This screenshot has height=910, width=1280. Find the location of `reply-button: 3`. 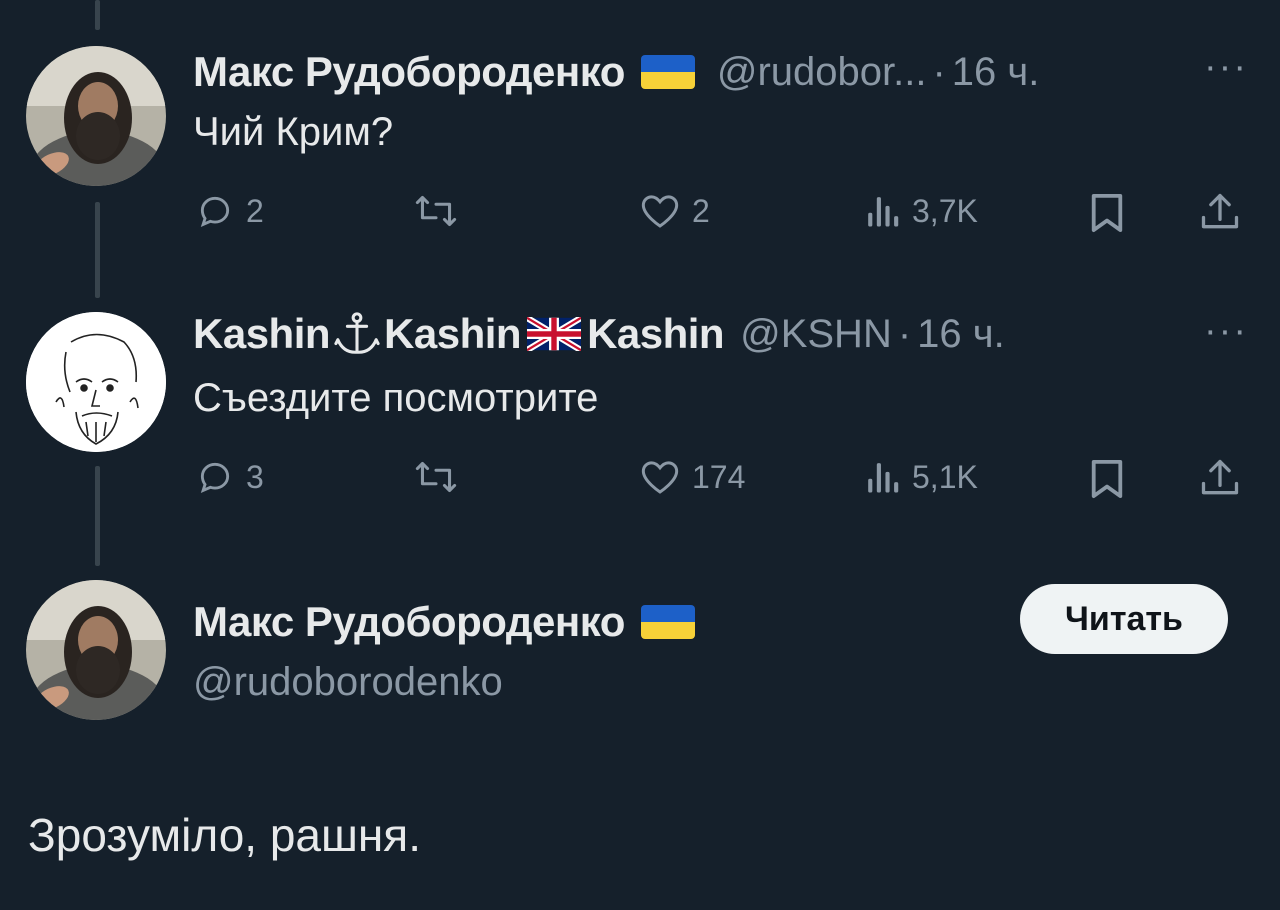

reply-button: 3 is located at coordinates (230, 477).